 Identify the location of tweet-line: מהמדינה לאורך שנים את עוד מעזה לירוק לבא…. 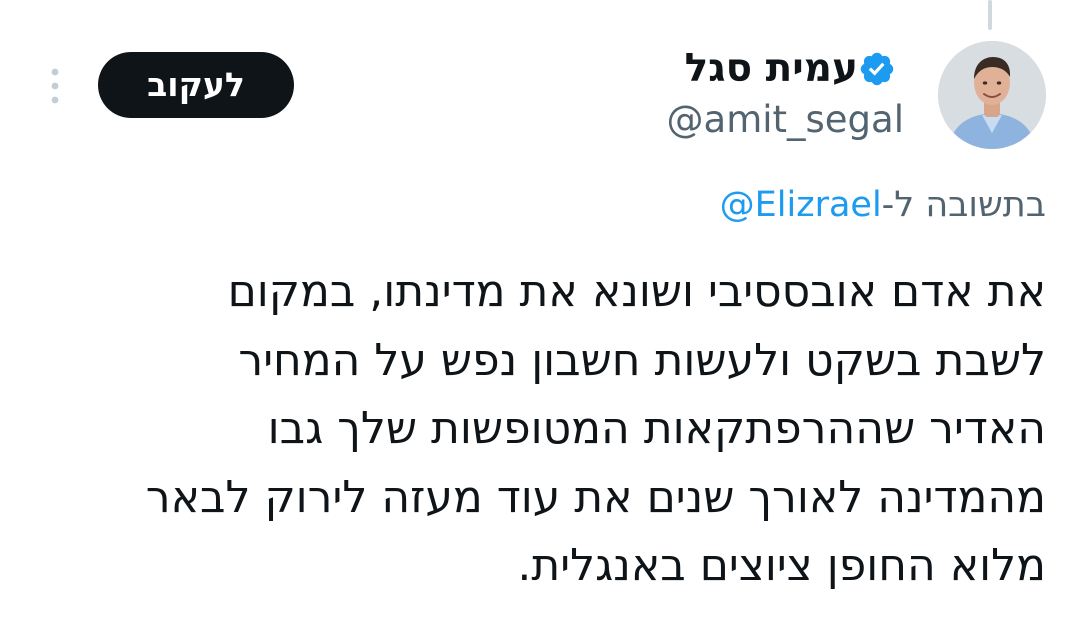
(595, 497).